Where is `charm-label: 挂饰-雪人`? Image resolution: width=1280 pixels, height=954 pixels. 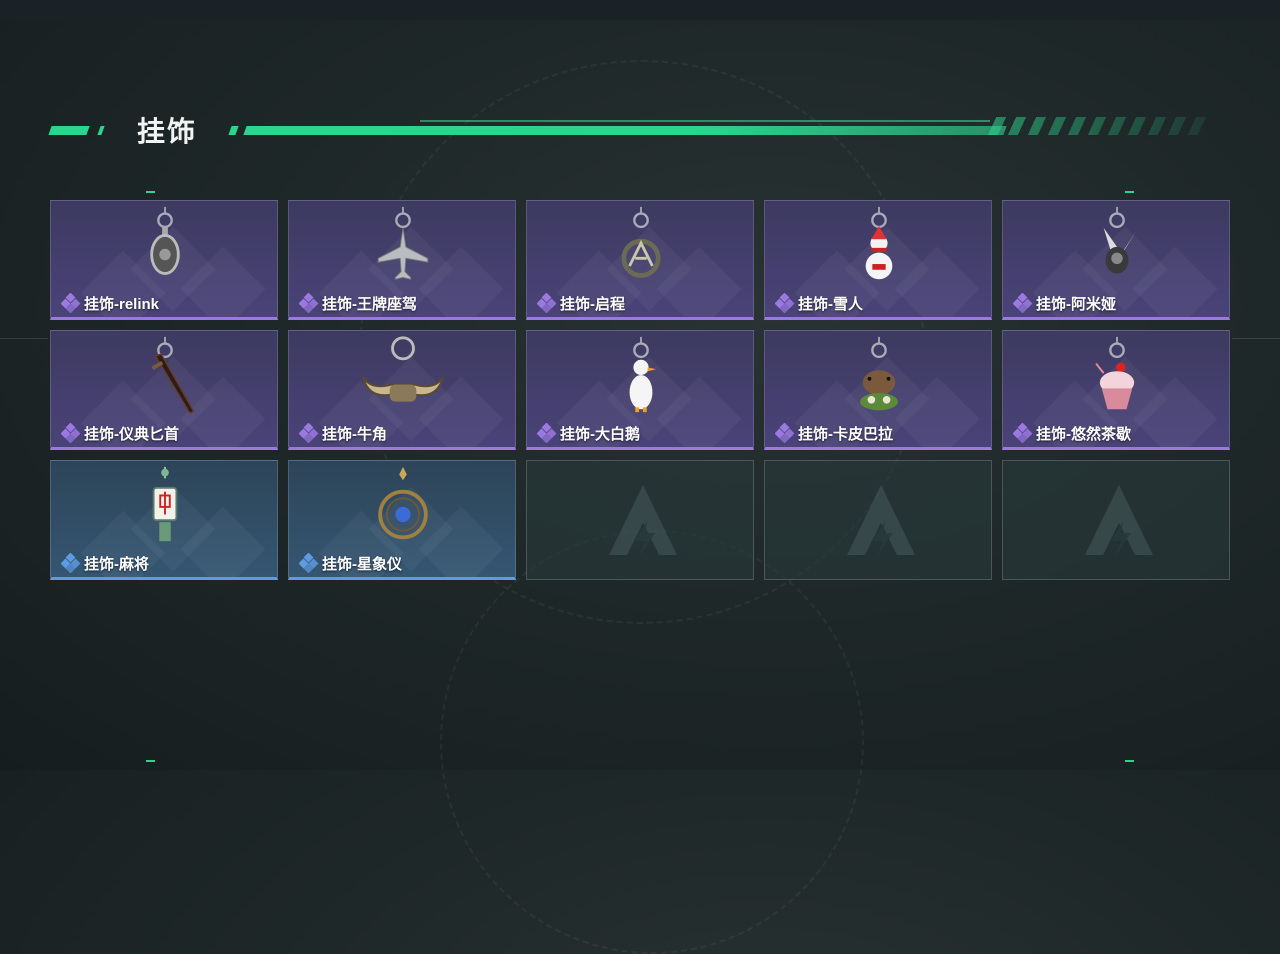
charm-label: 挂饰-雪人 is located at coordinates (818, 303).